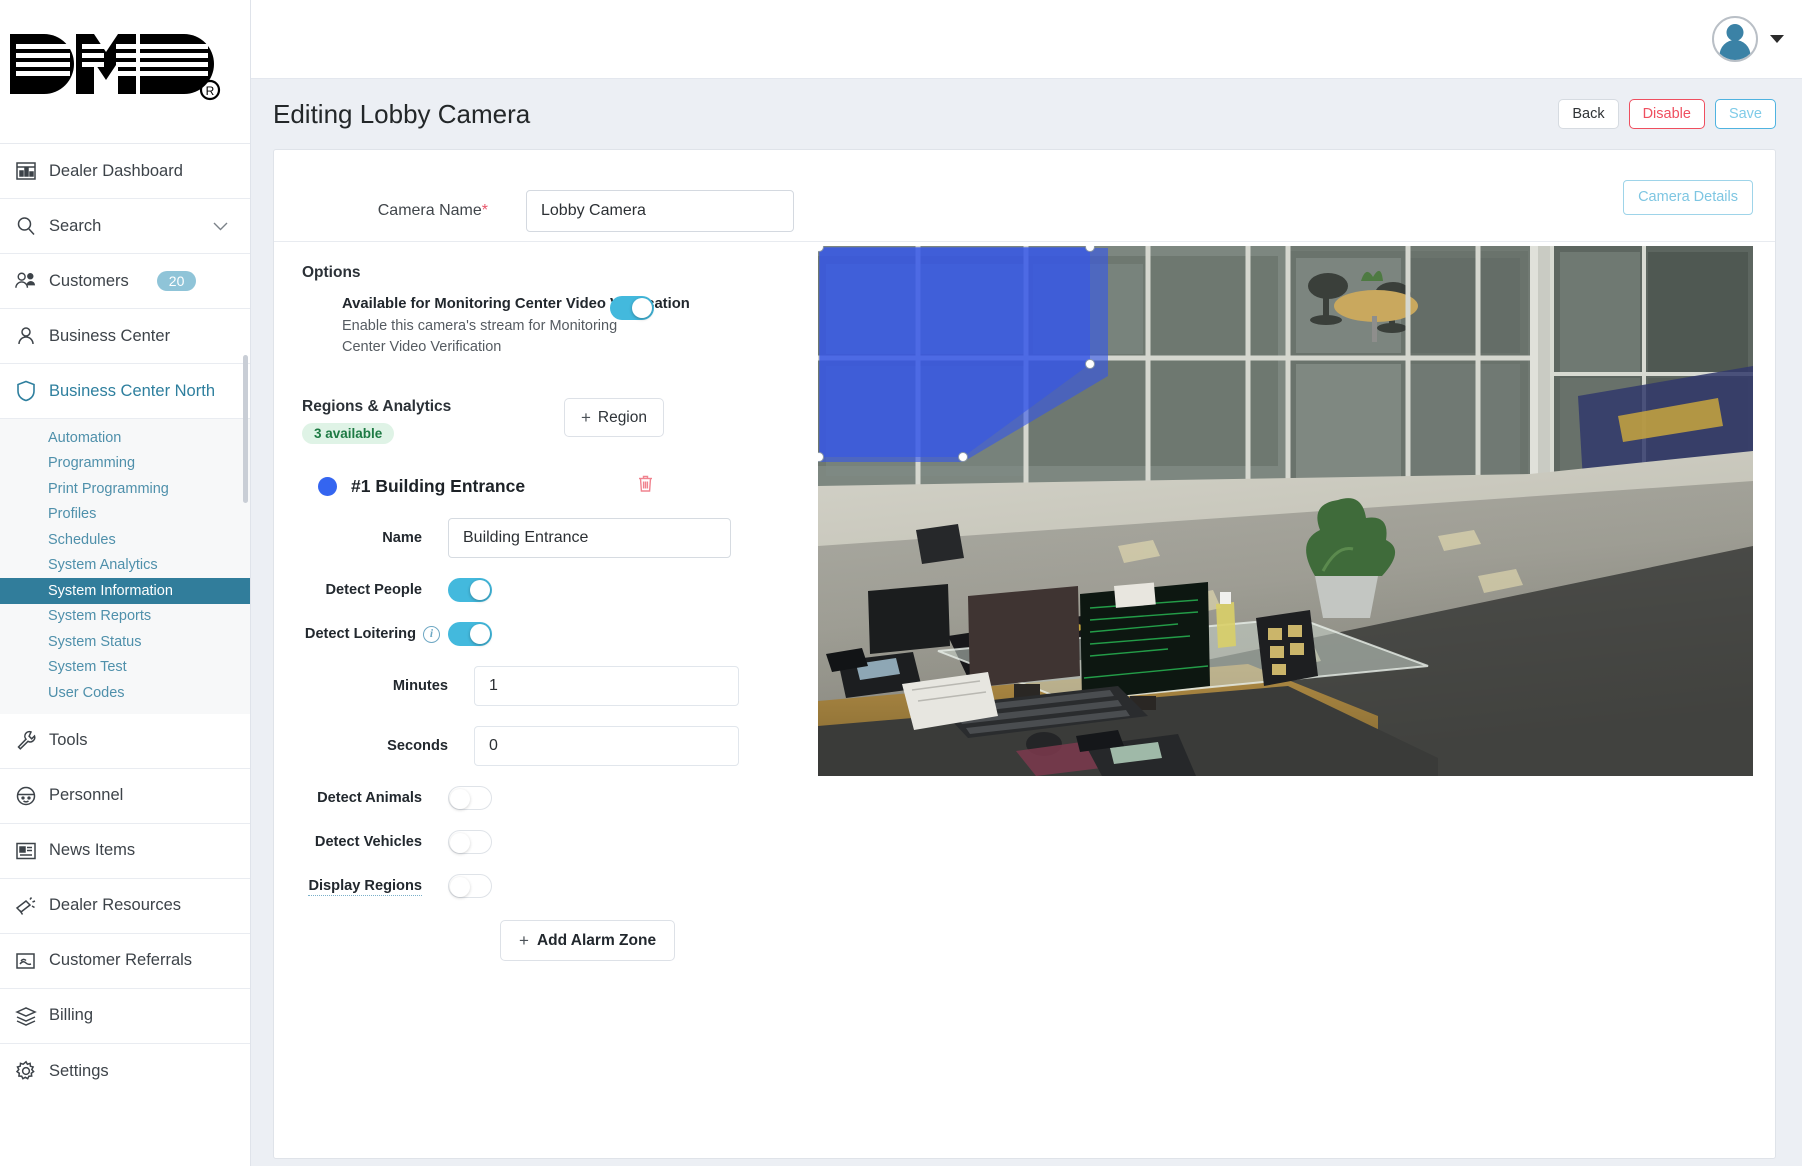  I want to click on sidebar-item-news-items: News Items, so click(125, 851).